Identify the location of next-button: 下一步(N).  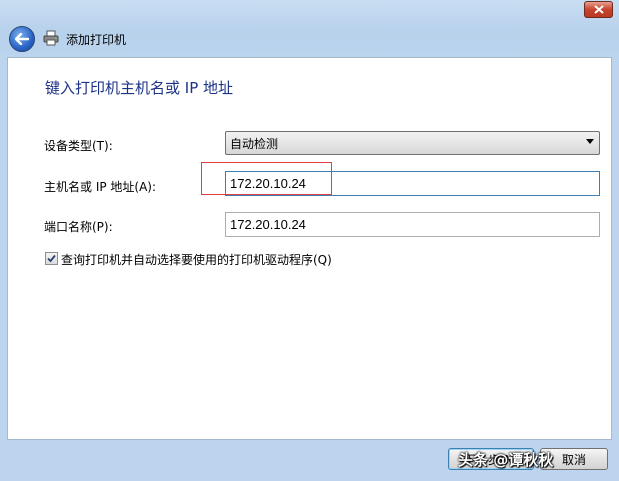
(491, 459).